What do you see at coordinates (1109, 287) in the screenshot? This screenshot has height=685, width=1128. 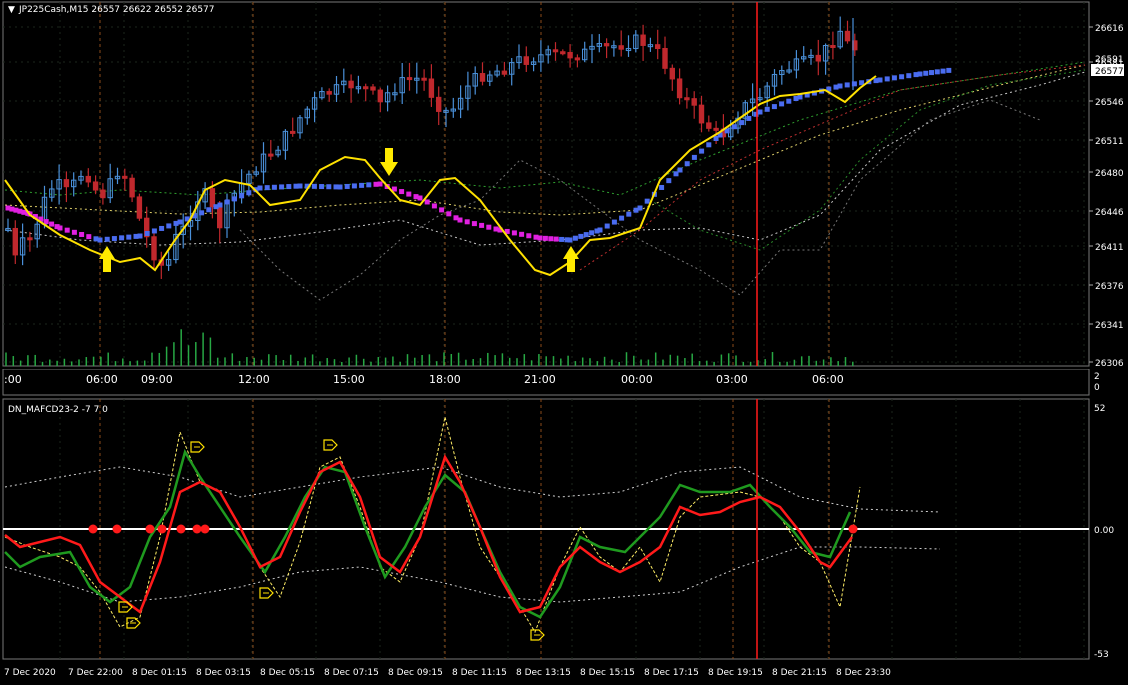 I see `price-tick-label: 26376` at bounding box center [1109, 287].